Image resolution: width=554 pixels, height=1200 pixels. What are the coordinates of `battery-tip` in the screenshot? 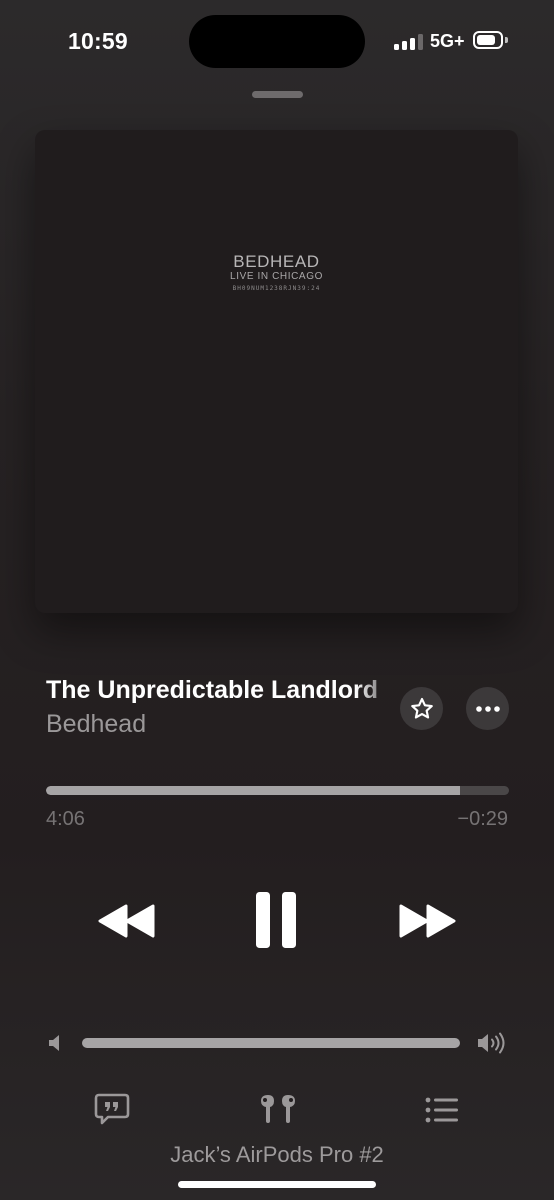 It's located at (506, 40).